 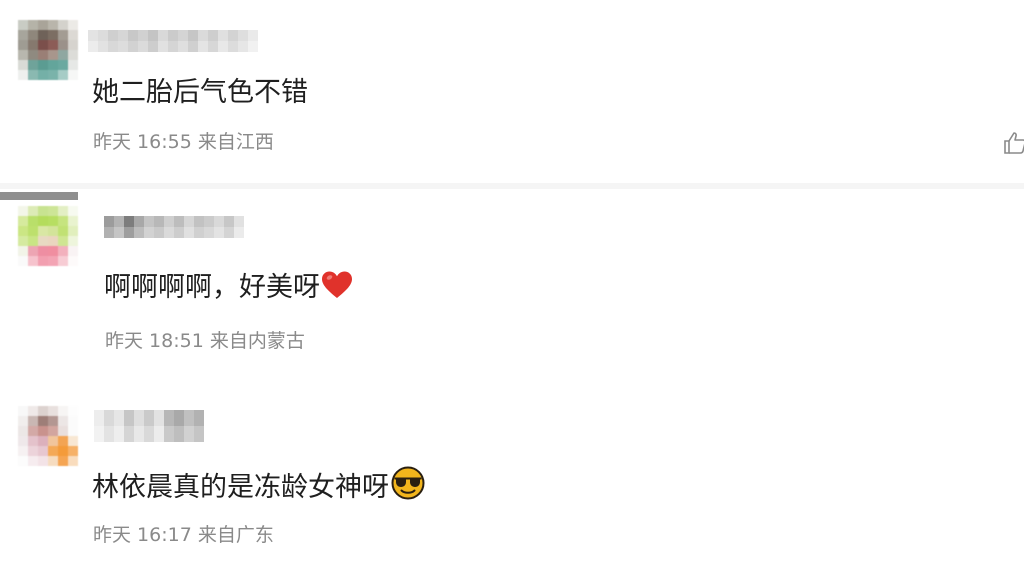 I want to click on thumbs-up-icon, so click(x=1013, y=143).